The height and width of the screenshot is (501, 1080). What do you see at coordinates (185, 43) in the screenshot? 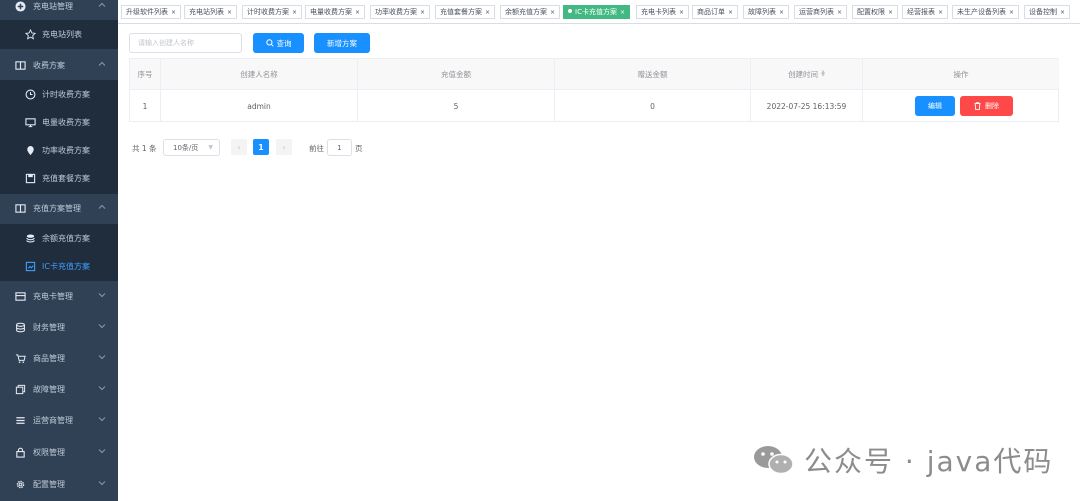
I see `creator-search-input` at bounding box center [185, 43].